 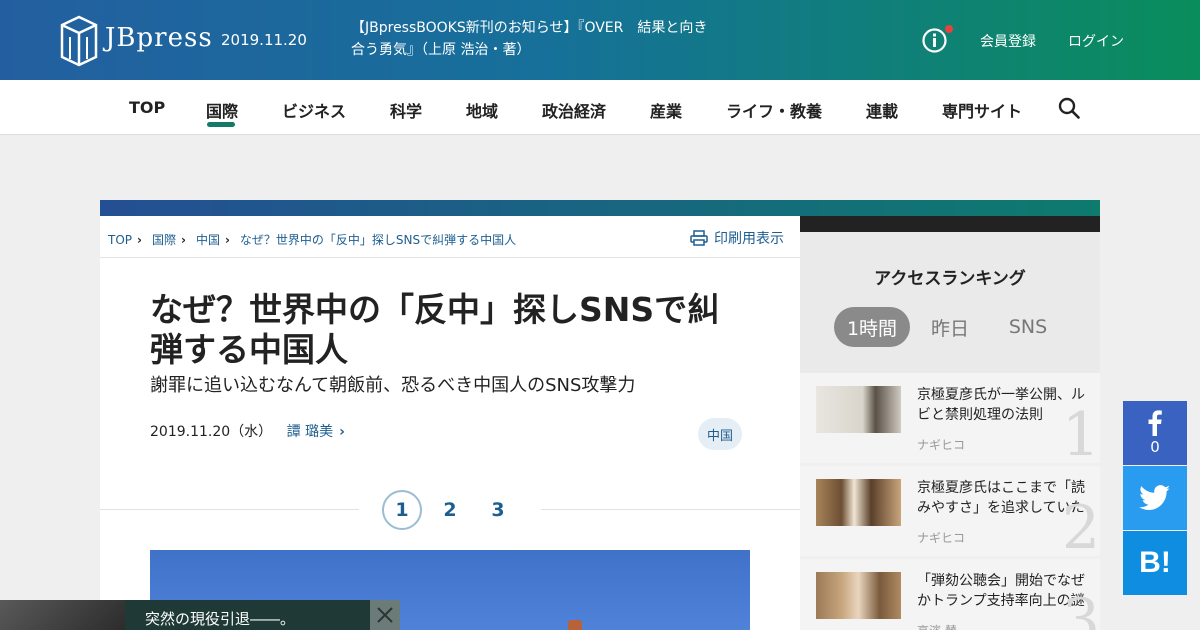 I want to click on search-icon, so click(x=1069, y=108).